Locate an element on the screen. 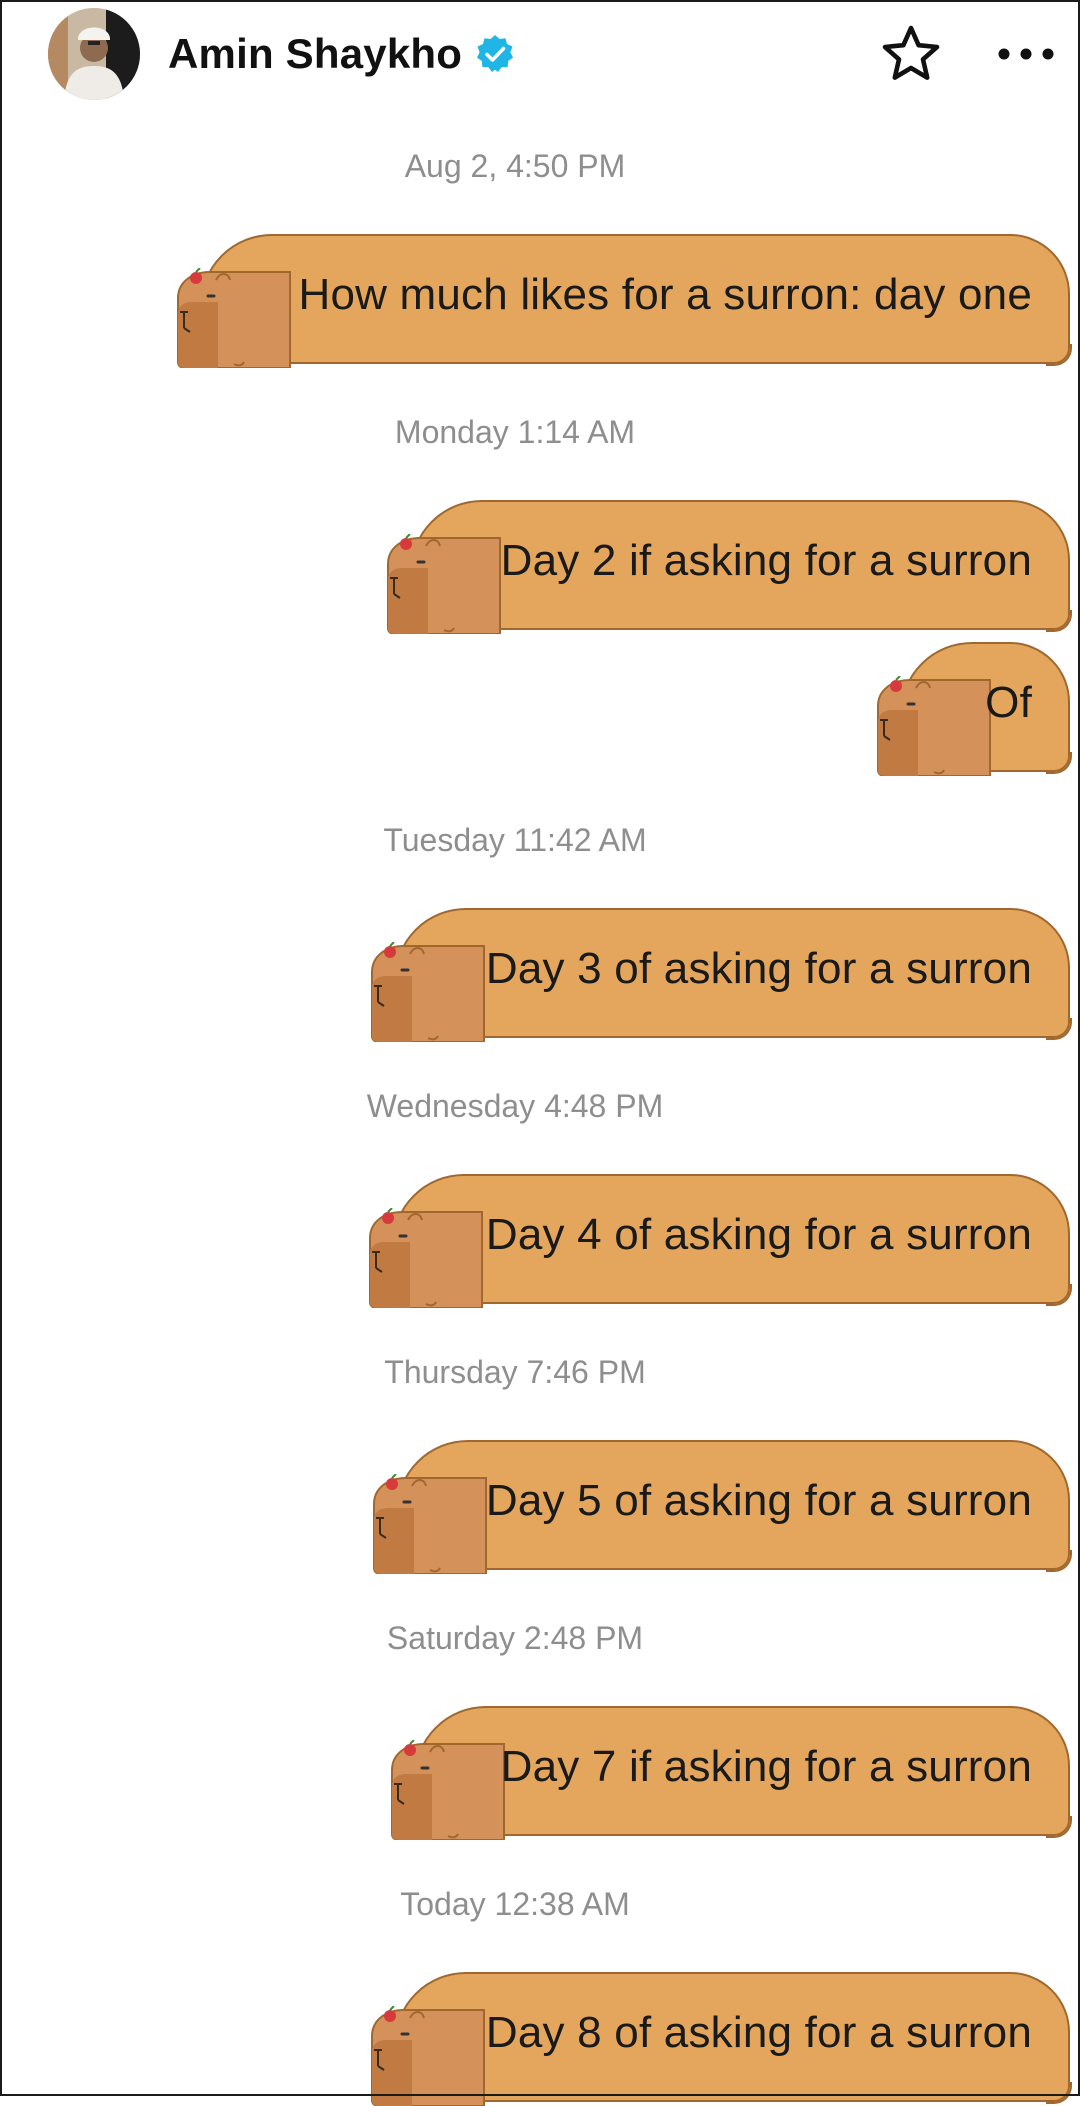  timestamp: Aug 2, 4:50 PM is located at coordinates (515, 166).